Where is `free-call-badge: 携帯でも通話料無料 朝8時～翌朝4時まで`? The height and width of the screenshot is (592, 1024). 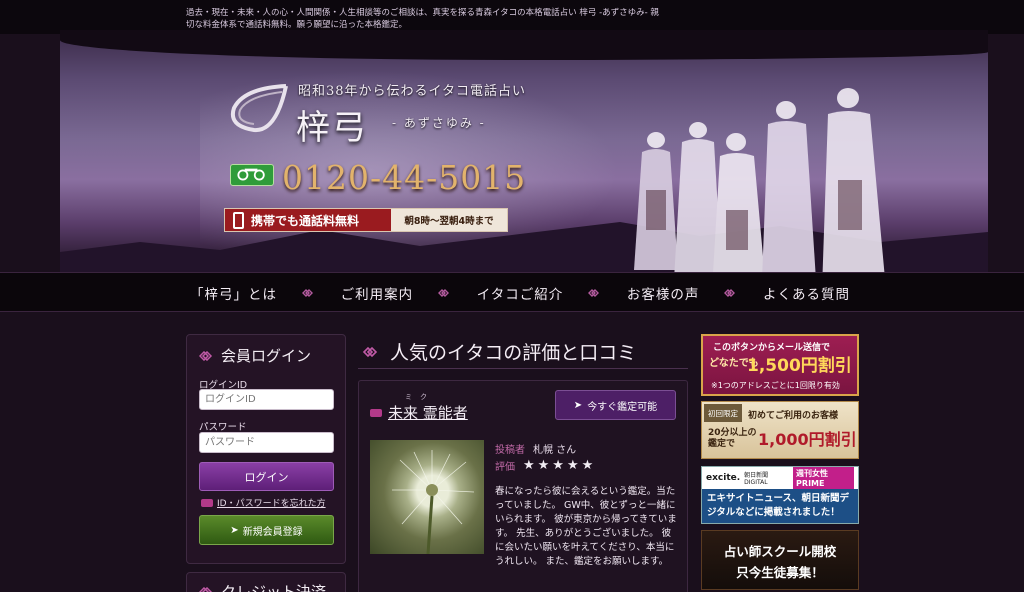
free-call-badge: 携帯でも通話料無料 朝8時～翌朝4時まで is located at coordinates (366, 220).